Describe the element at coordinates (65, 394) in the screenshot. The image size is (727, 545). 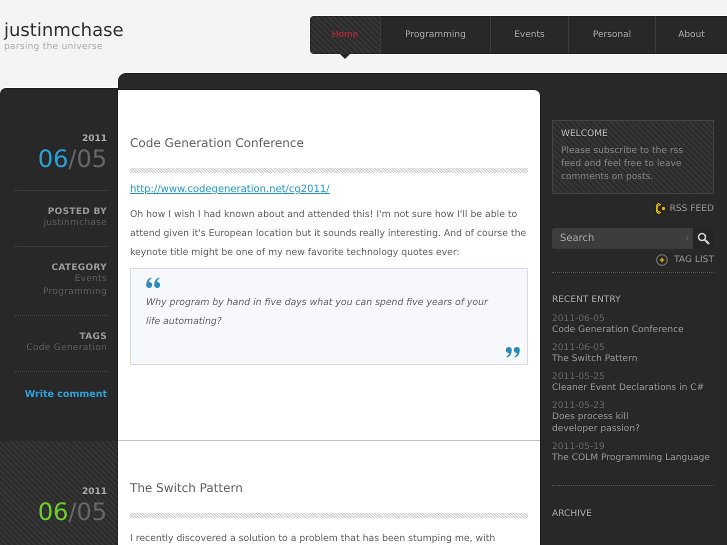
I see `write-comment-link: Write comment` at that location.